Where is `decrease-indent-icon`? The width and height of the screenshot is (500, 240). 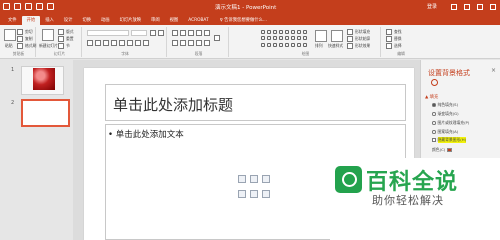 decrease-indent-icon is located at coordinates (191, 33).